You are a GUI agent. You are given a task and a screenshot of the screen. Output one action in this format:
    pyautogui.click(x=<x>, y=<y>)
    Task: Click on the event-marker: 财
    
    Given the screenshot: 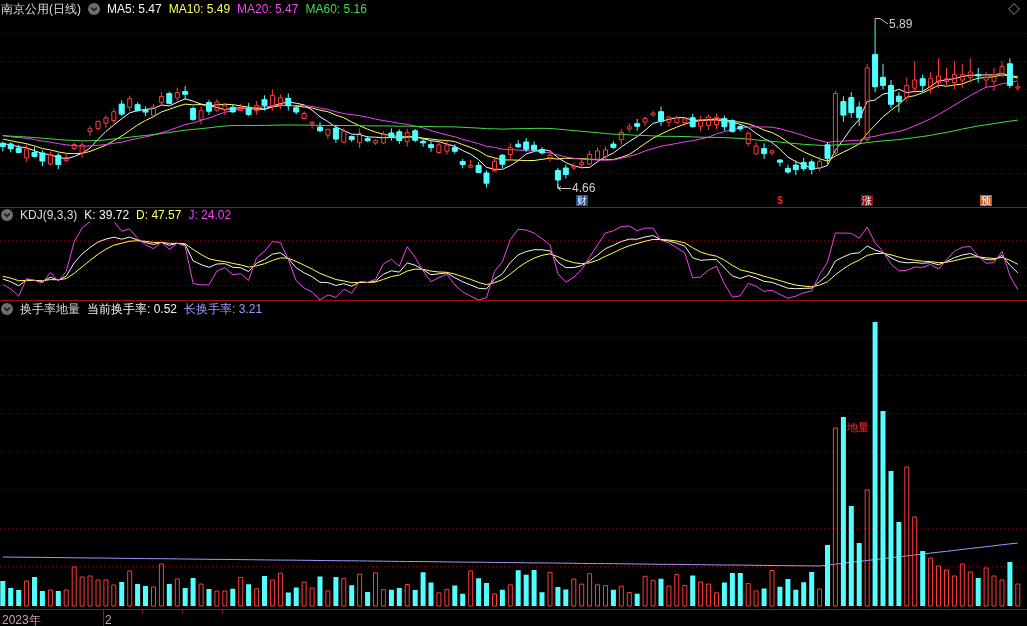 What is the action you would take?
    pyautogui.click(x=581, y=200)
    